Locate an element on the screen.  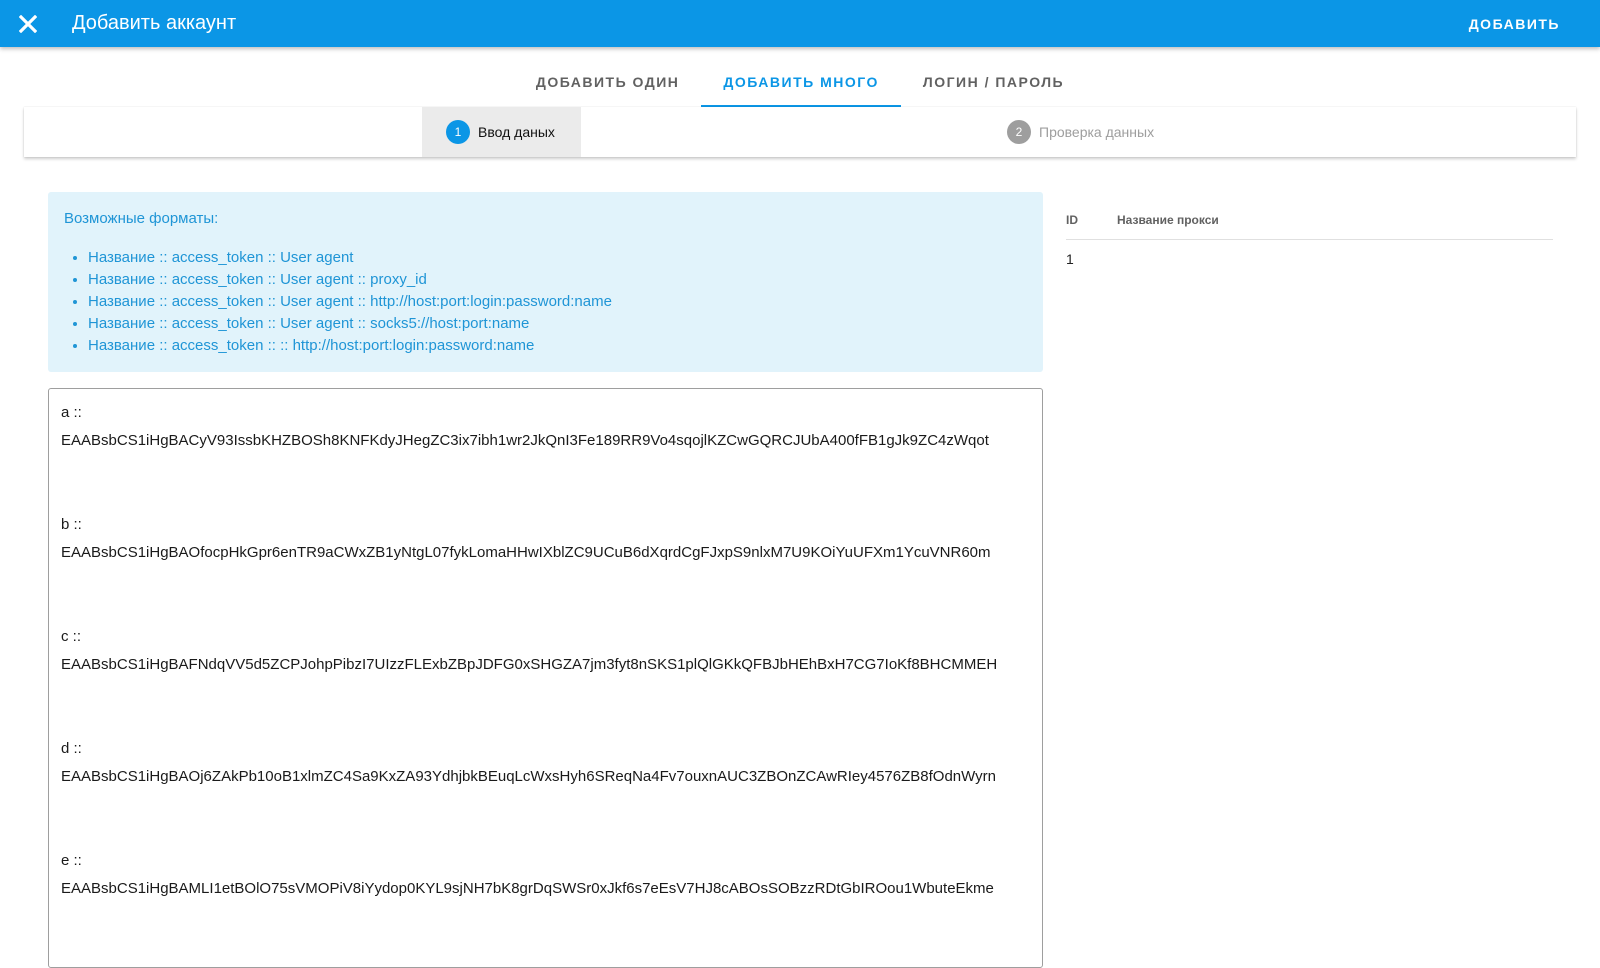
close-button is located at coordinates (28, 23).